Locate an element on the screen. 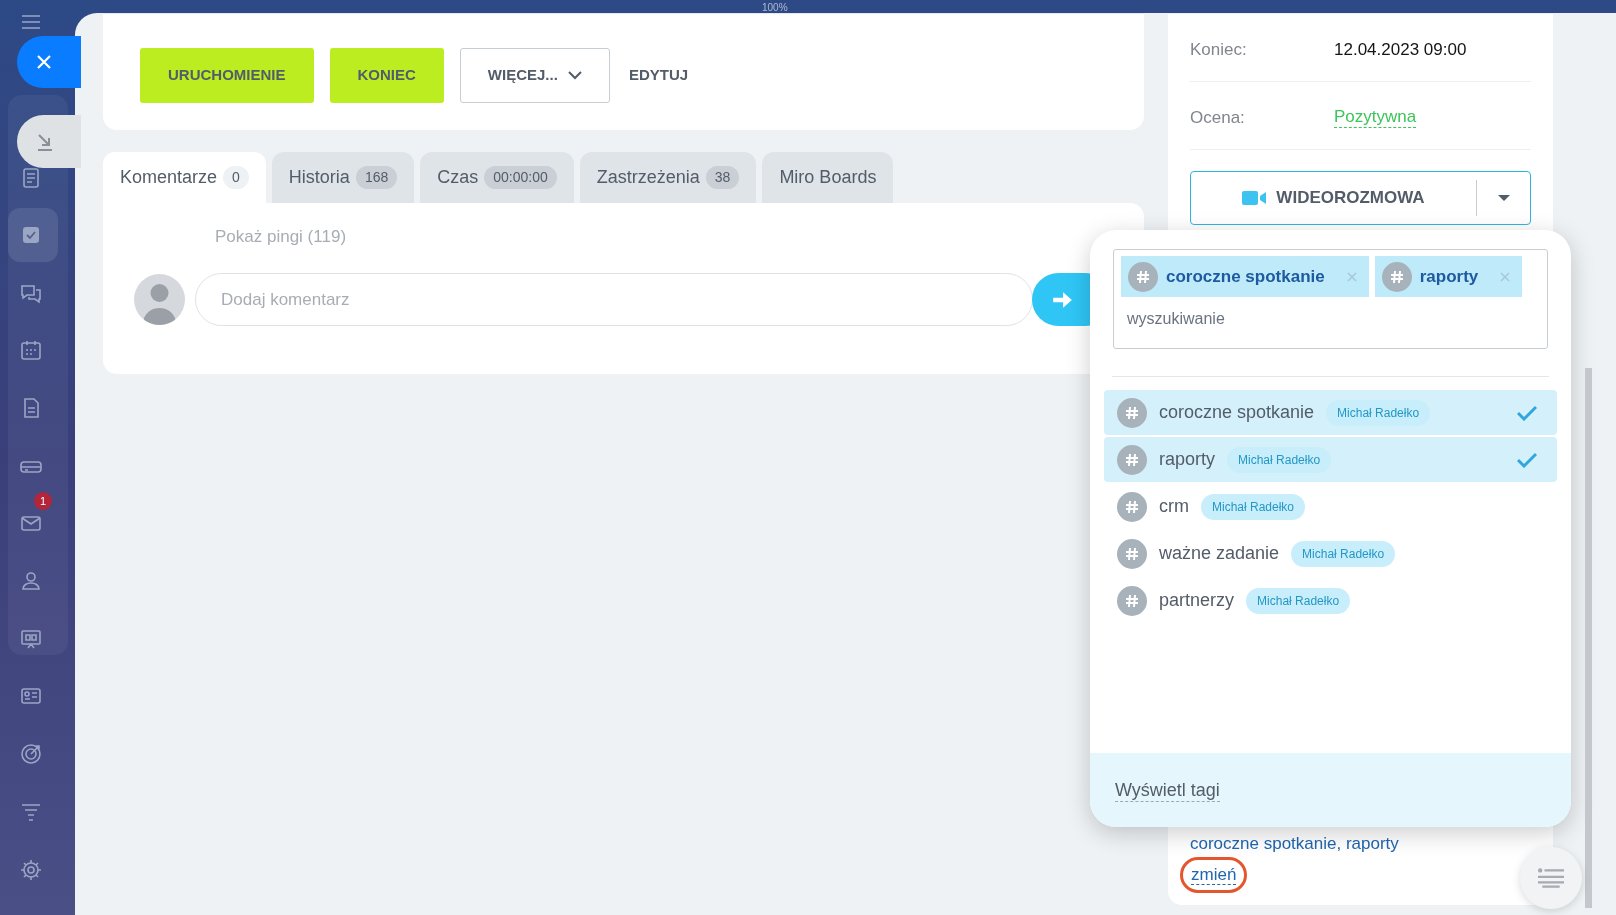  minimize-button is located at coordinates (49, 141).